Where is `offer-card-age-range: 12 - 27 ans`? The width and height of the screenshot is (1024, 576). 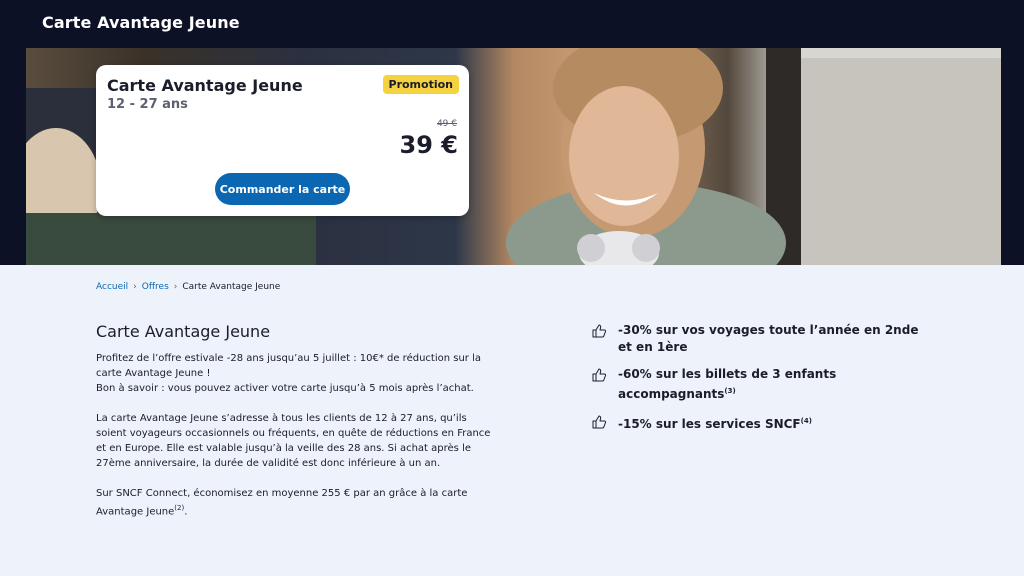 offer-card-age-range: 12 - 27 ans is located at coordinates (147, 104).